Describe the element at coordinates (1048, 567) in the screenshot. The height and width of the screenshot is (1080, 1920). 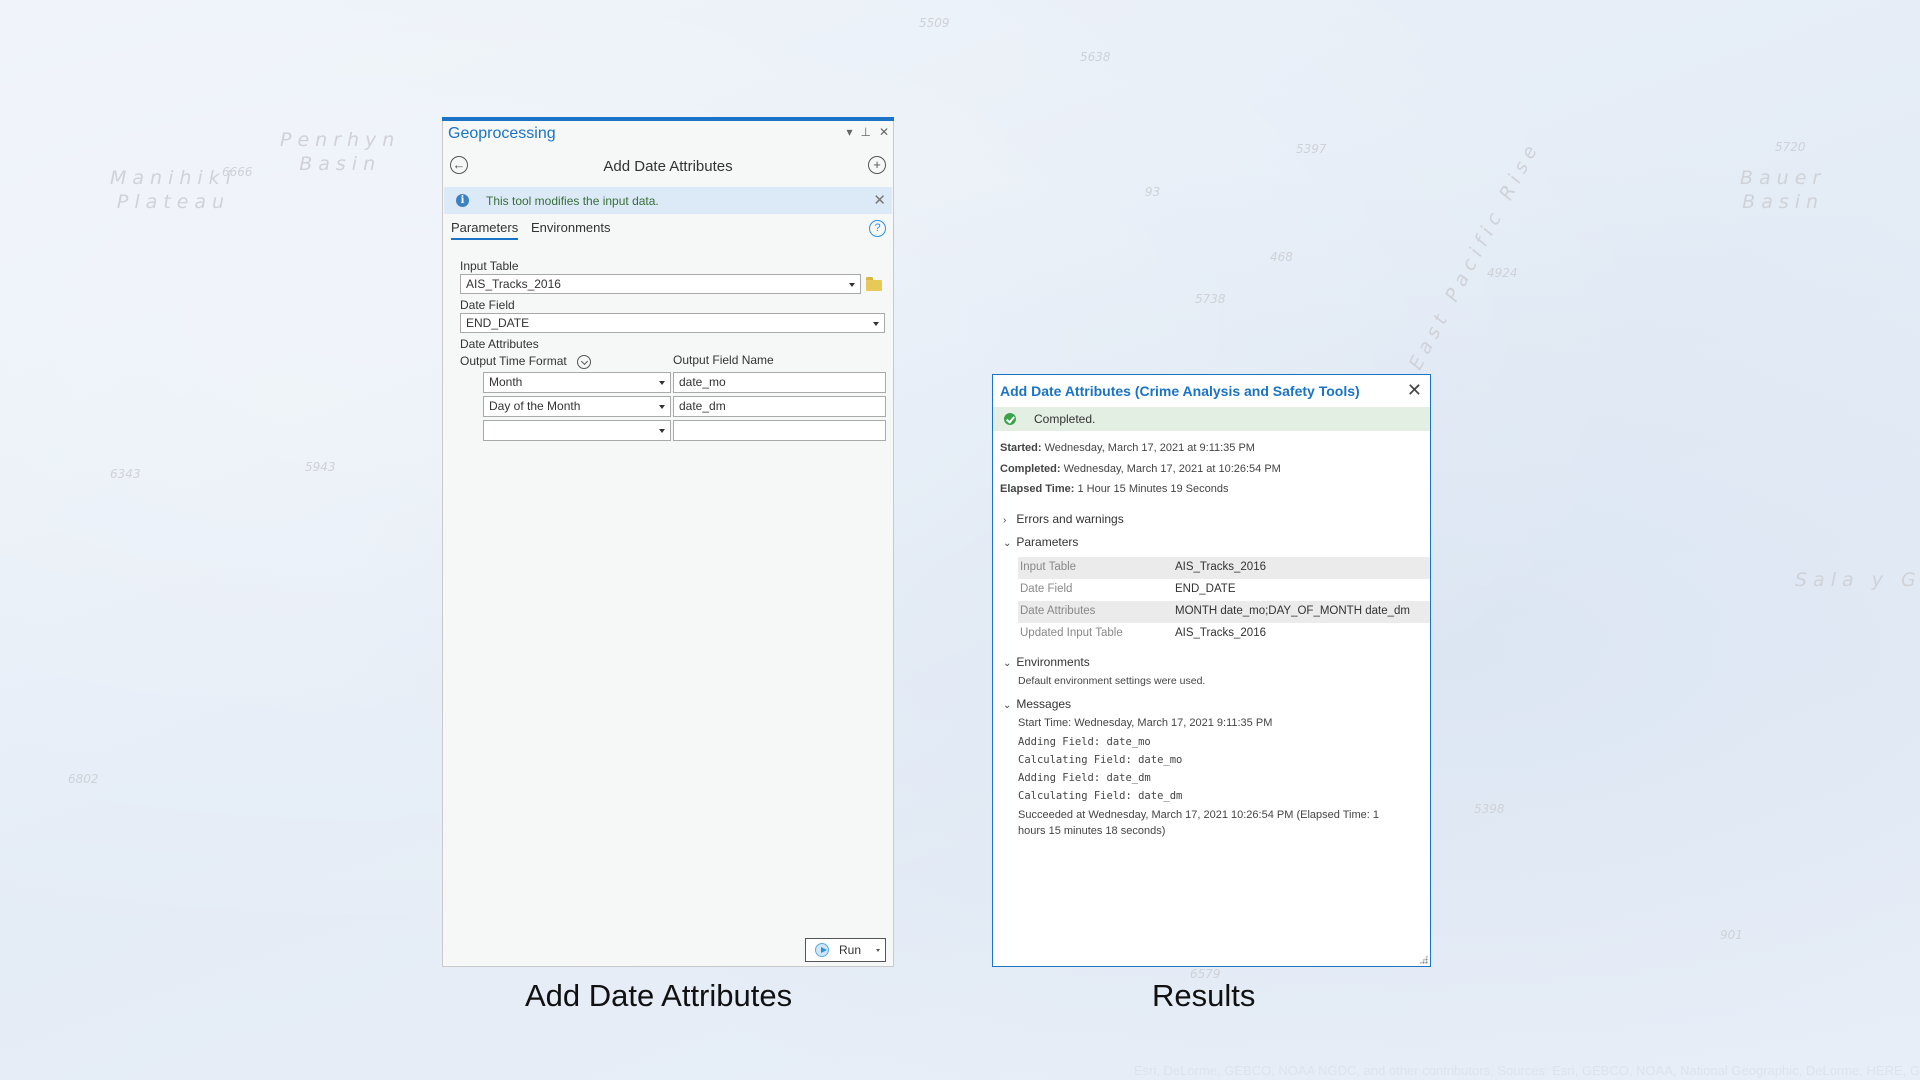
I see `param-name: Input Table` at that location.